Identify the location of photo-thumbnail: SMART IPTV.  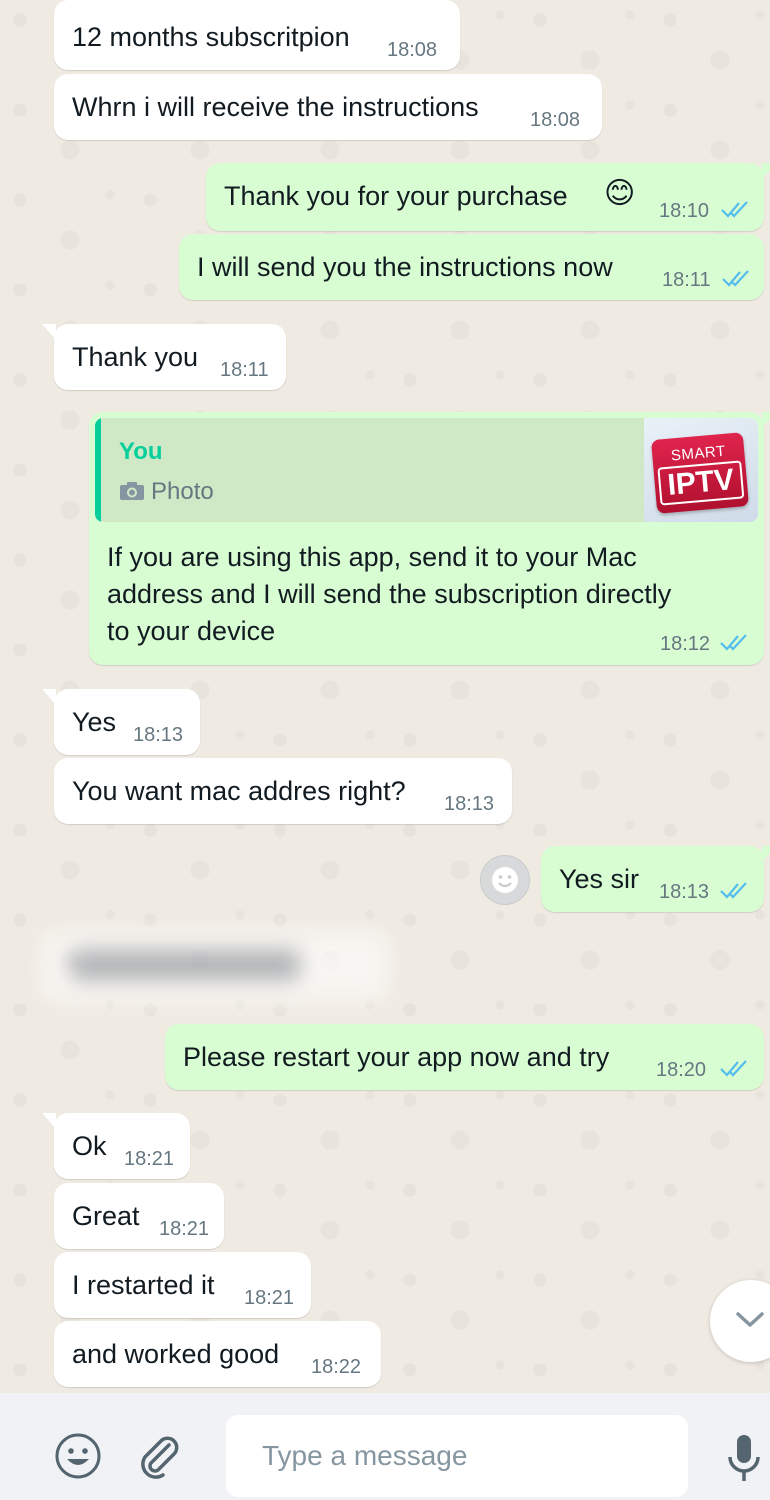
(701, 470).